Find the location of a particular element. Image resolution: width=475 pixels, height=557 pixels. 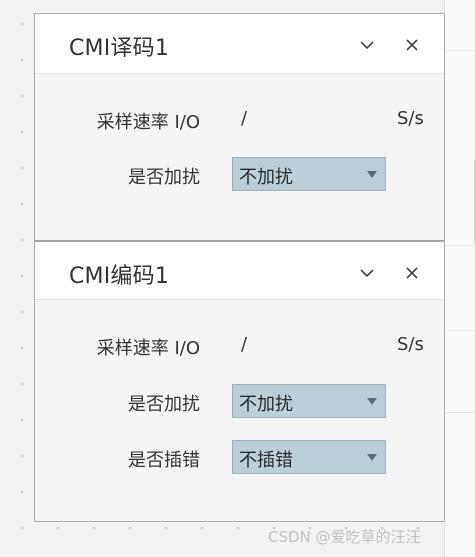

insert-error-label: 是否插错 is located at coordinates (164, 460).